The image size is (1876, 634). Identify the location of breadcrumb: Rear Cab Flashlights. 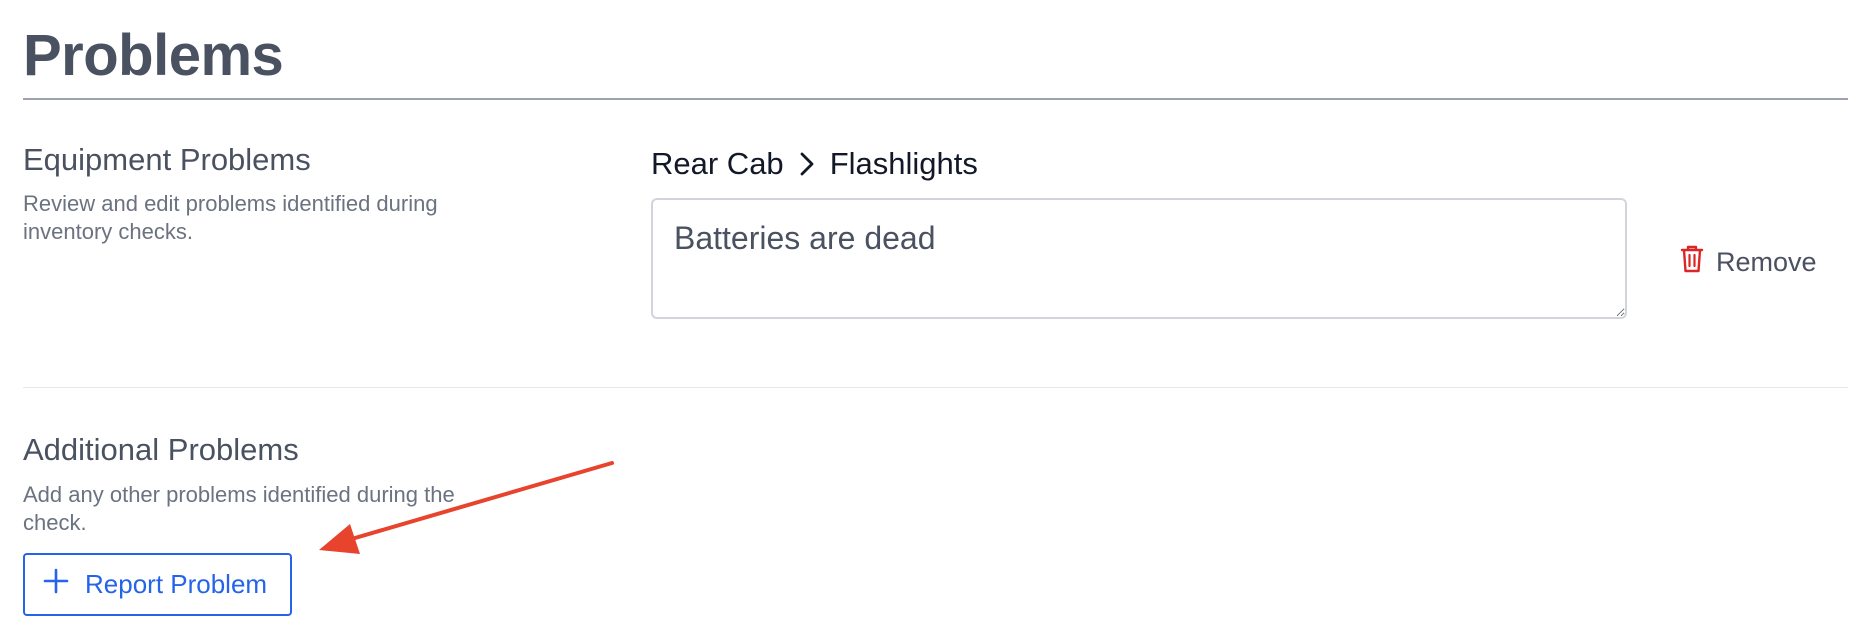
(814, 164).